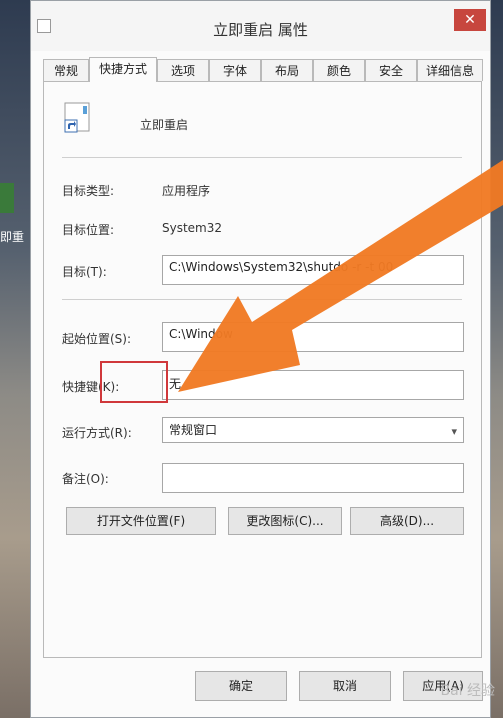  I want to click on cancel-button: 取消, so click(345, 686).